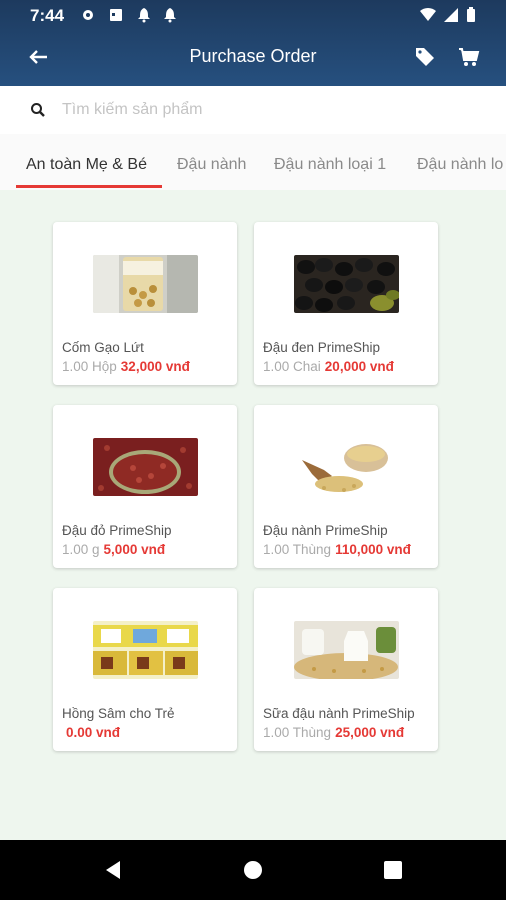 Image resolution: width=506 pixels, height=900 pixels. What do you see at coordinates (471, 14) in the screenshot?
I see `battery-icon` at bounding box center [471, 14].